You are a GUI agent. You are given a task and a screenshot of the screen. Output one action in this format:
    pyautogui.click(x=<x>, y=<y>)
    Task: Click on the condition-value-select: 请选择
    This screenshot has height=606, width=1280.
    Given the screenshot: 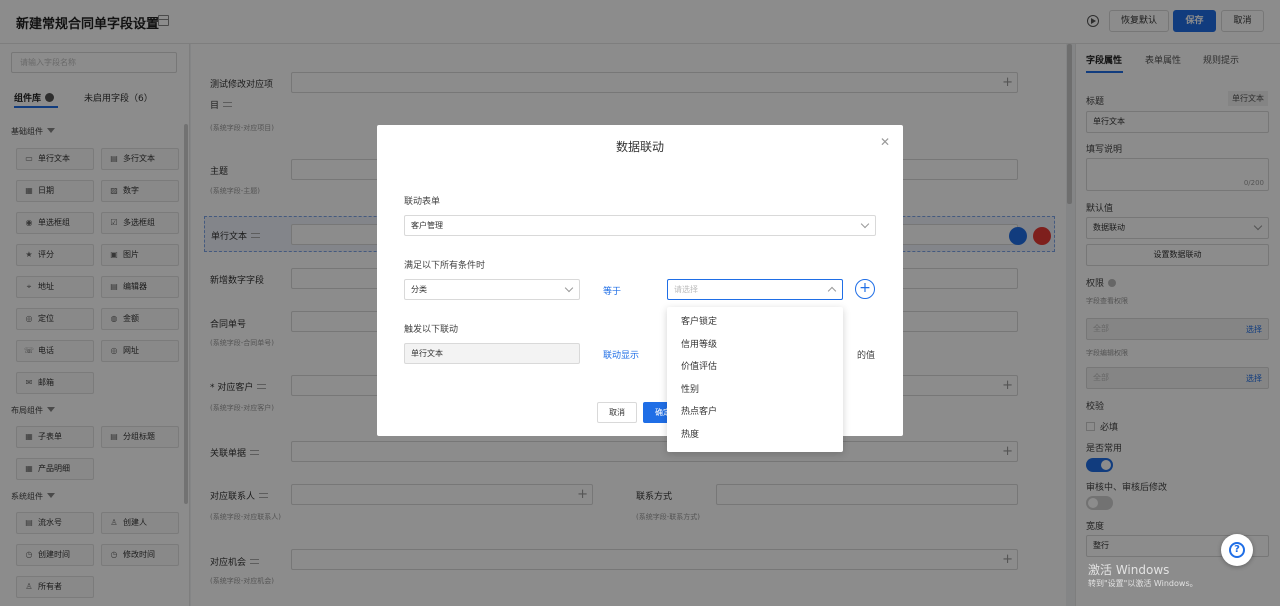 What is the action you would take?
    pyautogui.click(x=755, y=289)
    